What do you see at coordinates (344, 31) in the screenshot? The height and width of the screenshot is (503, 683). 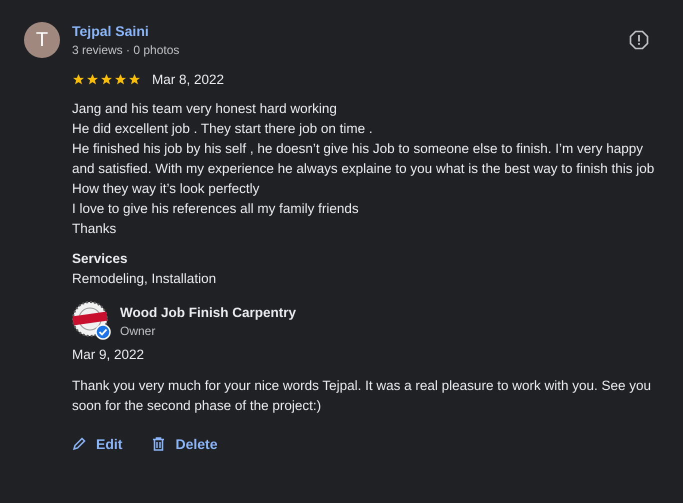 I see `reviewer-name: Tejpal Saini` at bounding box center [344, 31].